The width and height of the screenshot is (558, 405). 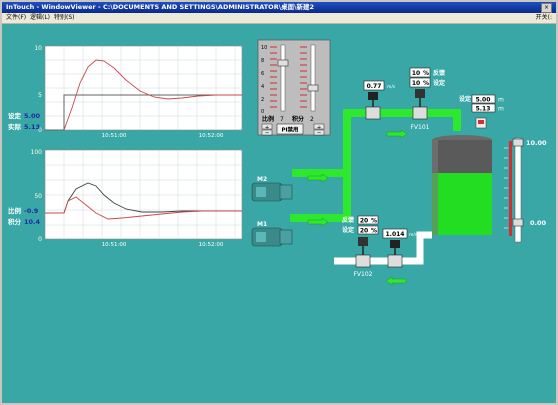 I want to click on flow-top-value: 0.77, so click(x=374, y=86).